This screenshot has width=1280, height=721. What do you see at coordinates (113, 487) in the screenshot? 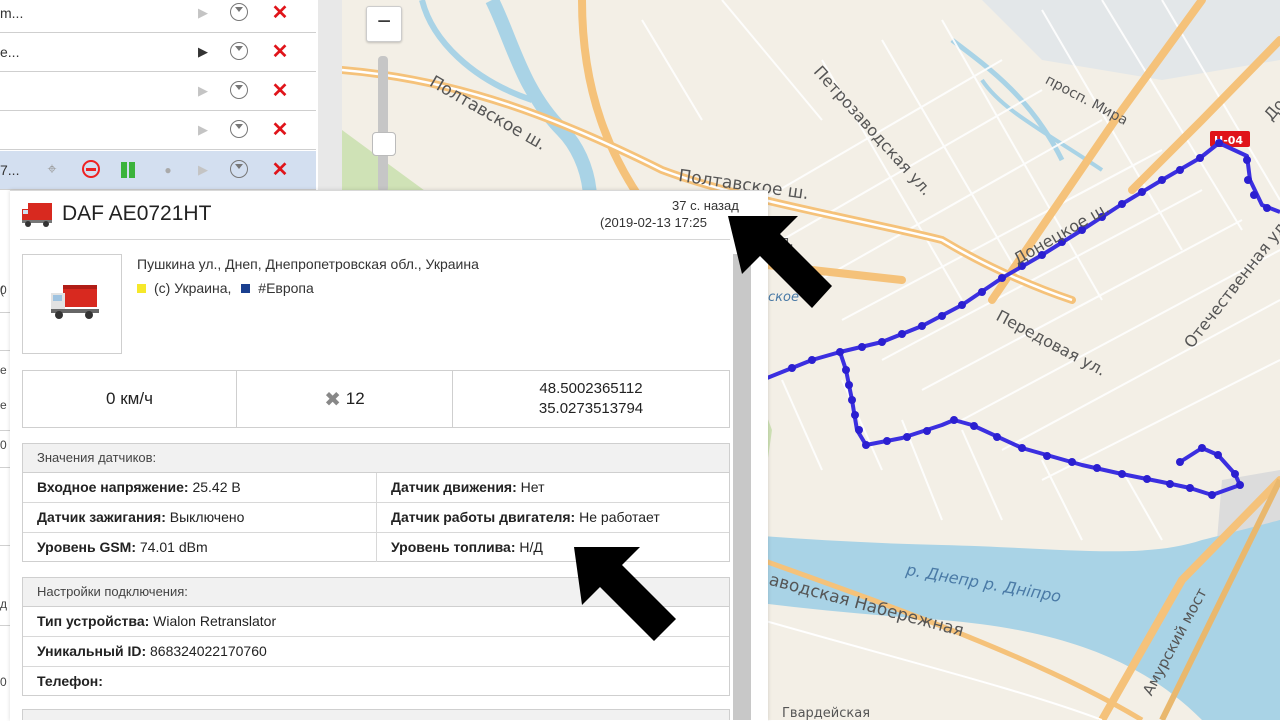
I see `sensor-label: Входное напряжение:` at bounding box center [113, 487].